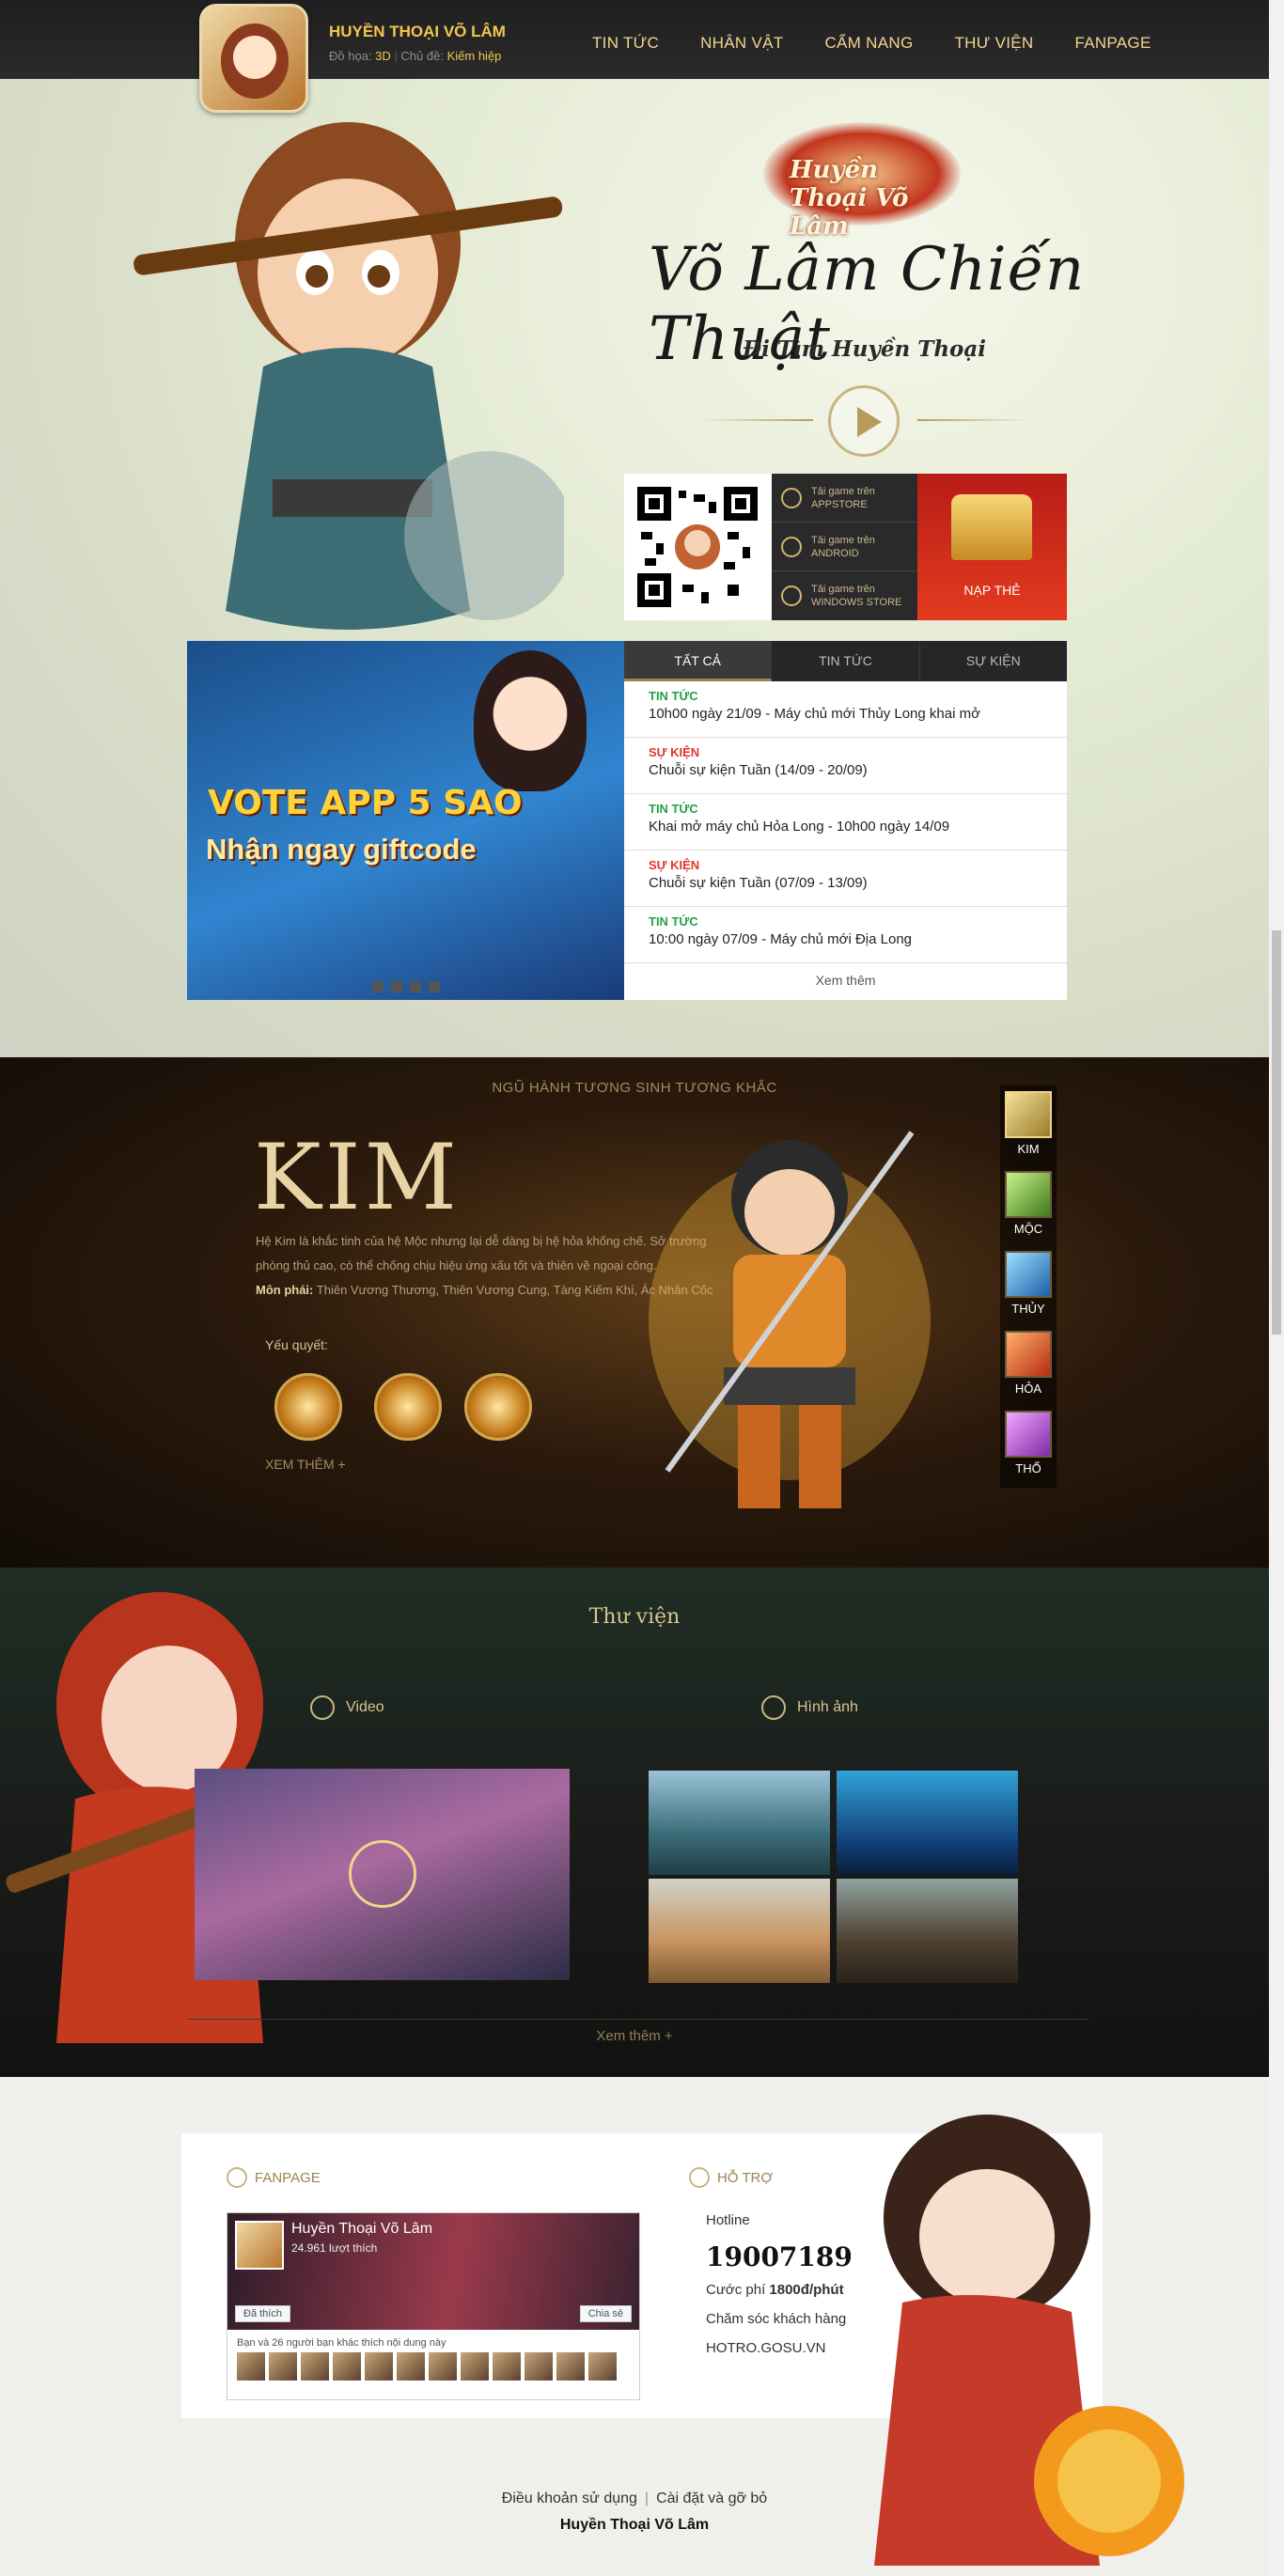  What do you see at coordinates (365, 803) in the screenshot?
I see `banner-title: VOTE APP 5 SAO` at bounding box center [365, 803].